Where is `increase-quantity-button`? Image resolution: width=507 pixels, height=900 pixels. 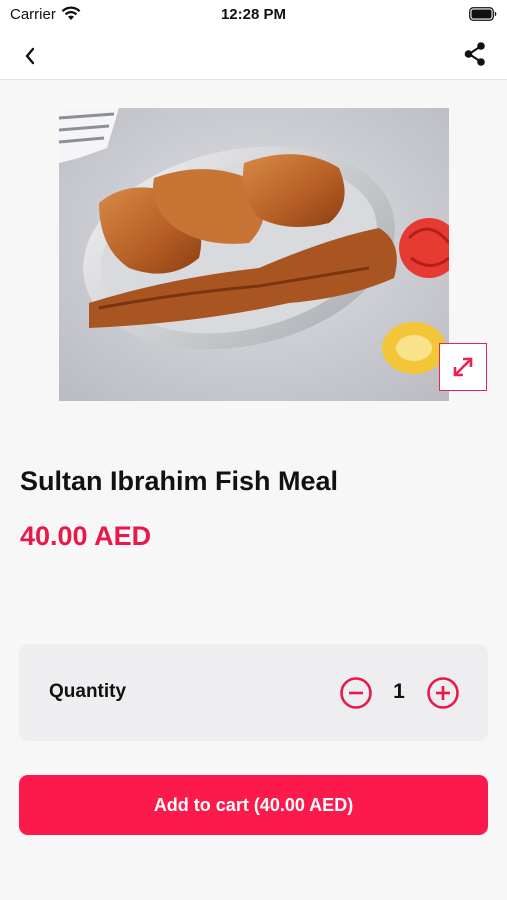
increase-quantity-button is located at coordinates (443, 693).